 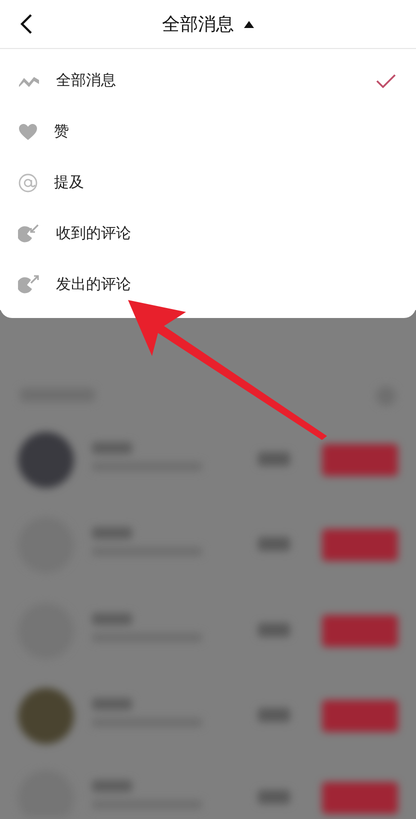 What do you see at coordinates (249, 24) in the screenshot?
I see `caret-icon` at bounding box center [249, 24].